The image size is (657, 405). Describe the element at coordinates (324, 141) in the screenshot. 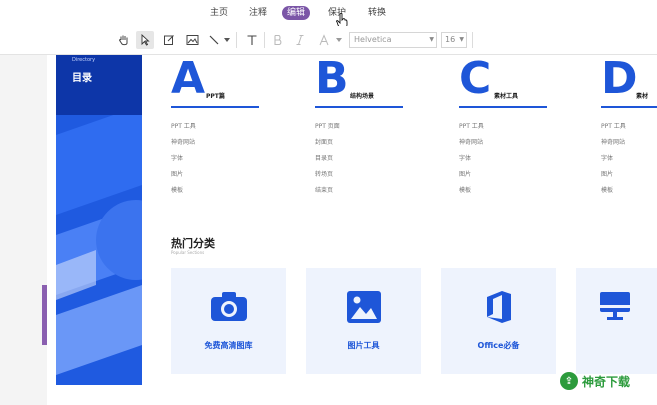

I see `list-item: 封面页` at that location.